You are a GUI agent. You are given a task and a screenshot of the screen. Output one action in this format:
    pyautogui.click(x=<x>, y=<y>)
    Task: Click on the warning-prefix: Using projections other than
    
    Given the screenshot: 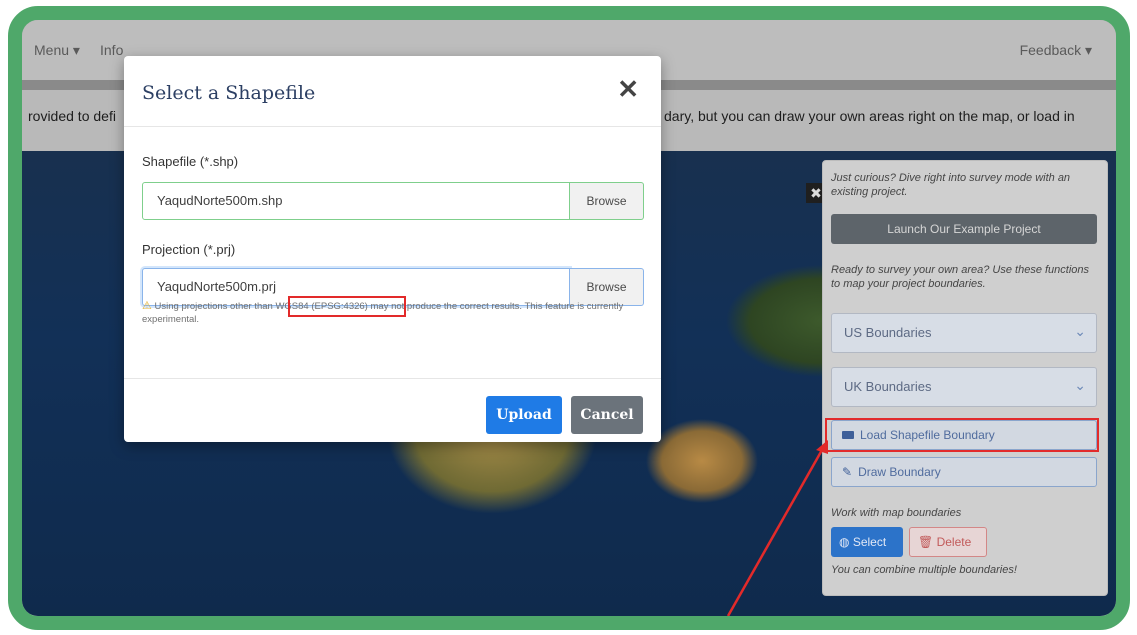 What is the action you would take?
    pyautogui.click(x=213, y=306)
    